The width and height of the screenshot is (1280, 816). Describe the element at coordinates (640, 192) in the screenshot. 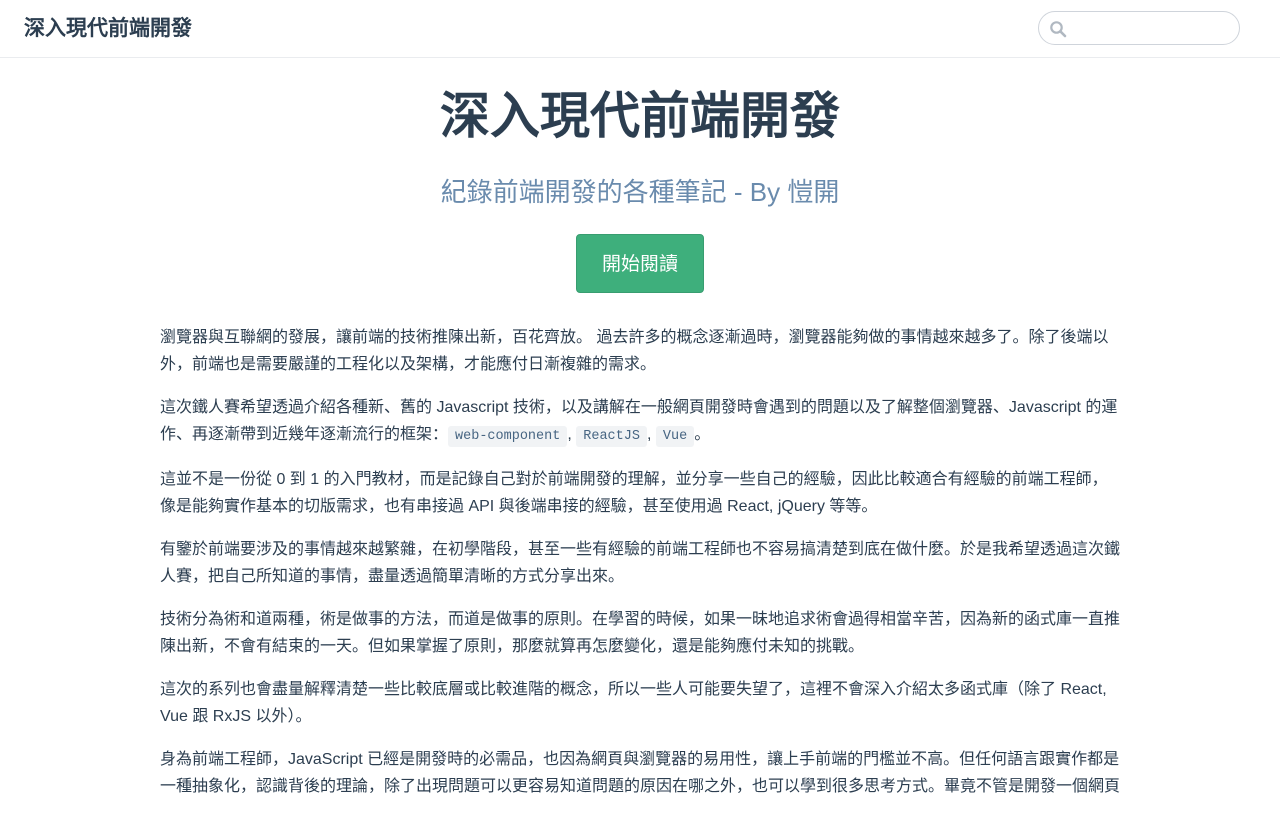

I see `hero-description: 紀錄前端開發的各種筆記 - By 愷開` at that location.